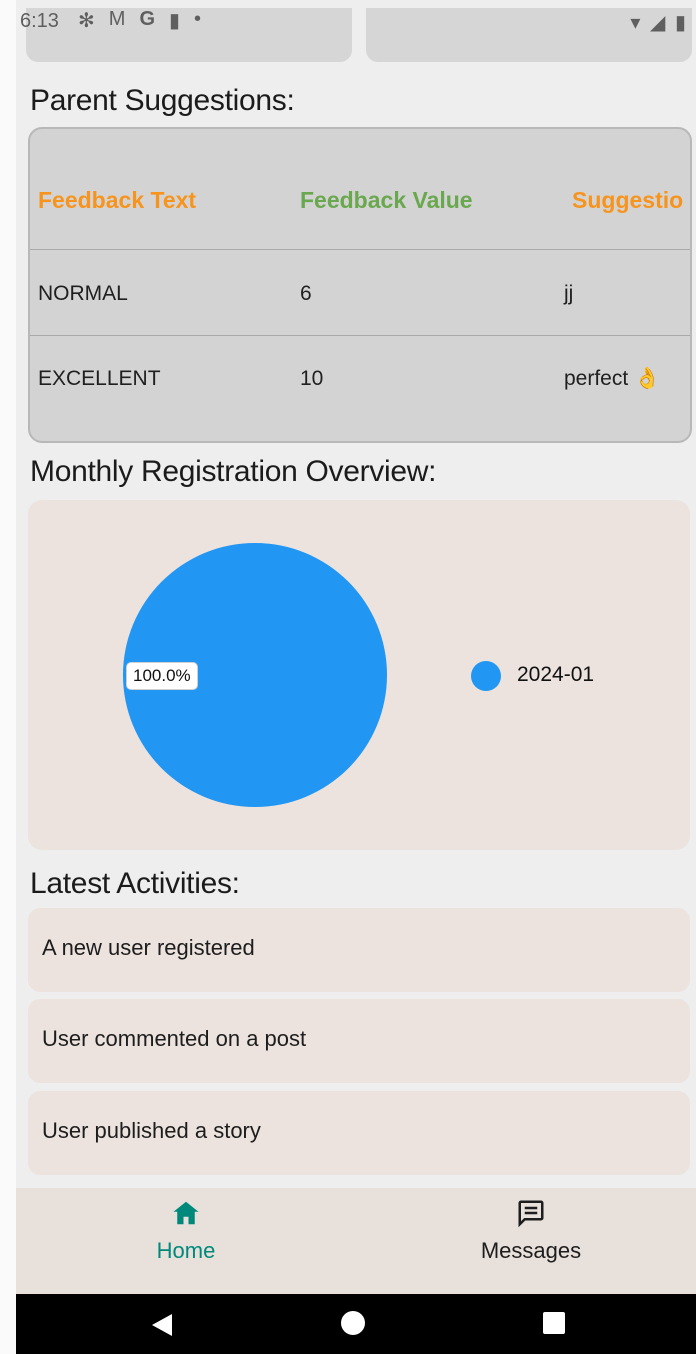  I want to click on home-circle-icon, so click(353, 1323).